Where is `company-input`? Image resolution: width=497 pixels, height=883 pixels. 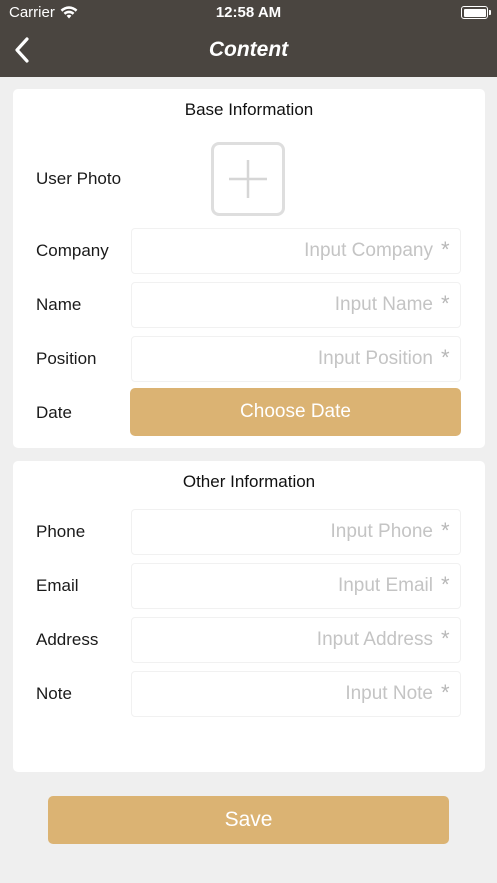
company-input is located at coordinates (283, 251).